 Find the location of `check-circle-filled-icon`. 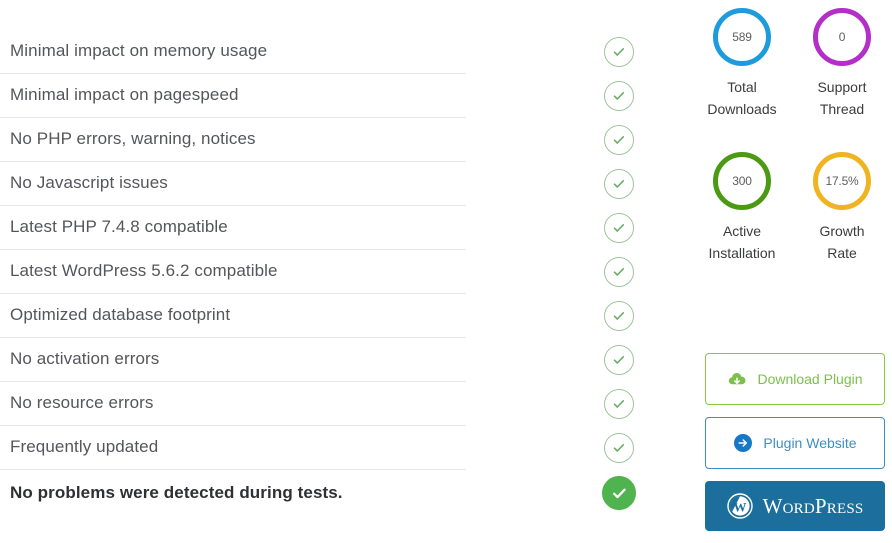

check-circle-filled-icon is located at coordinates (619, 493).